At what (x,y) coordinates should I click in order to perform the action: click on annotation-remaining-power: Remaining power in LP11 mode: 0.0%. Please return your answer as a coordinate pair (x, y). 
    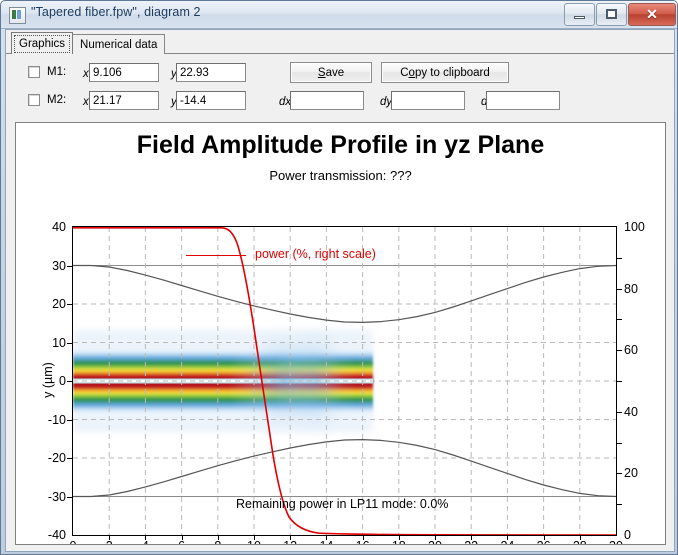
    Looking at the image, I should click on (342, 504).